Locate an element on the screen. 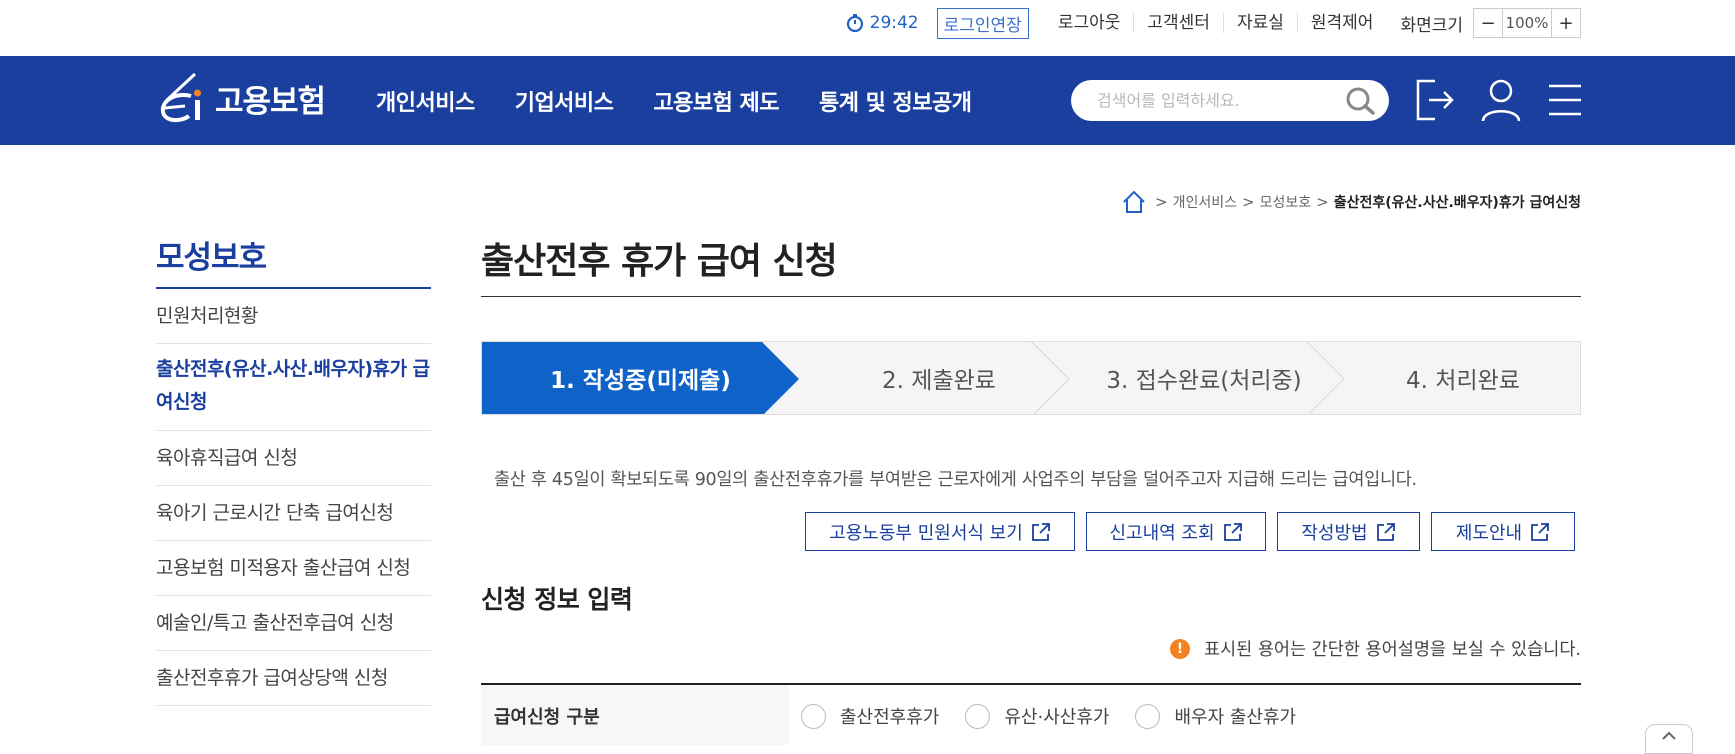  menu-business-services: 기업서비스 is located at coordinates (564, 101).